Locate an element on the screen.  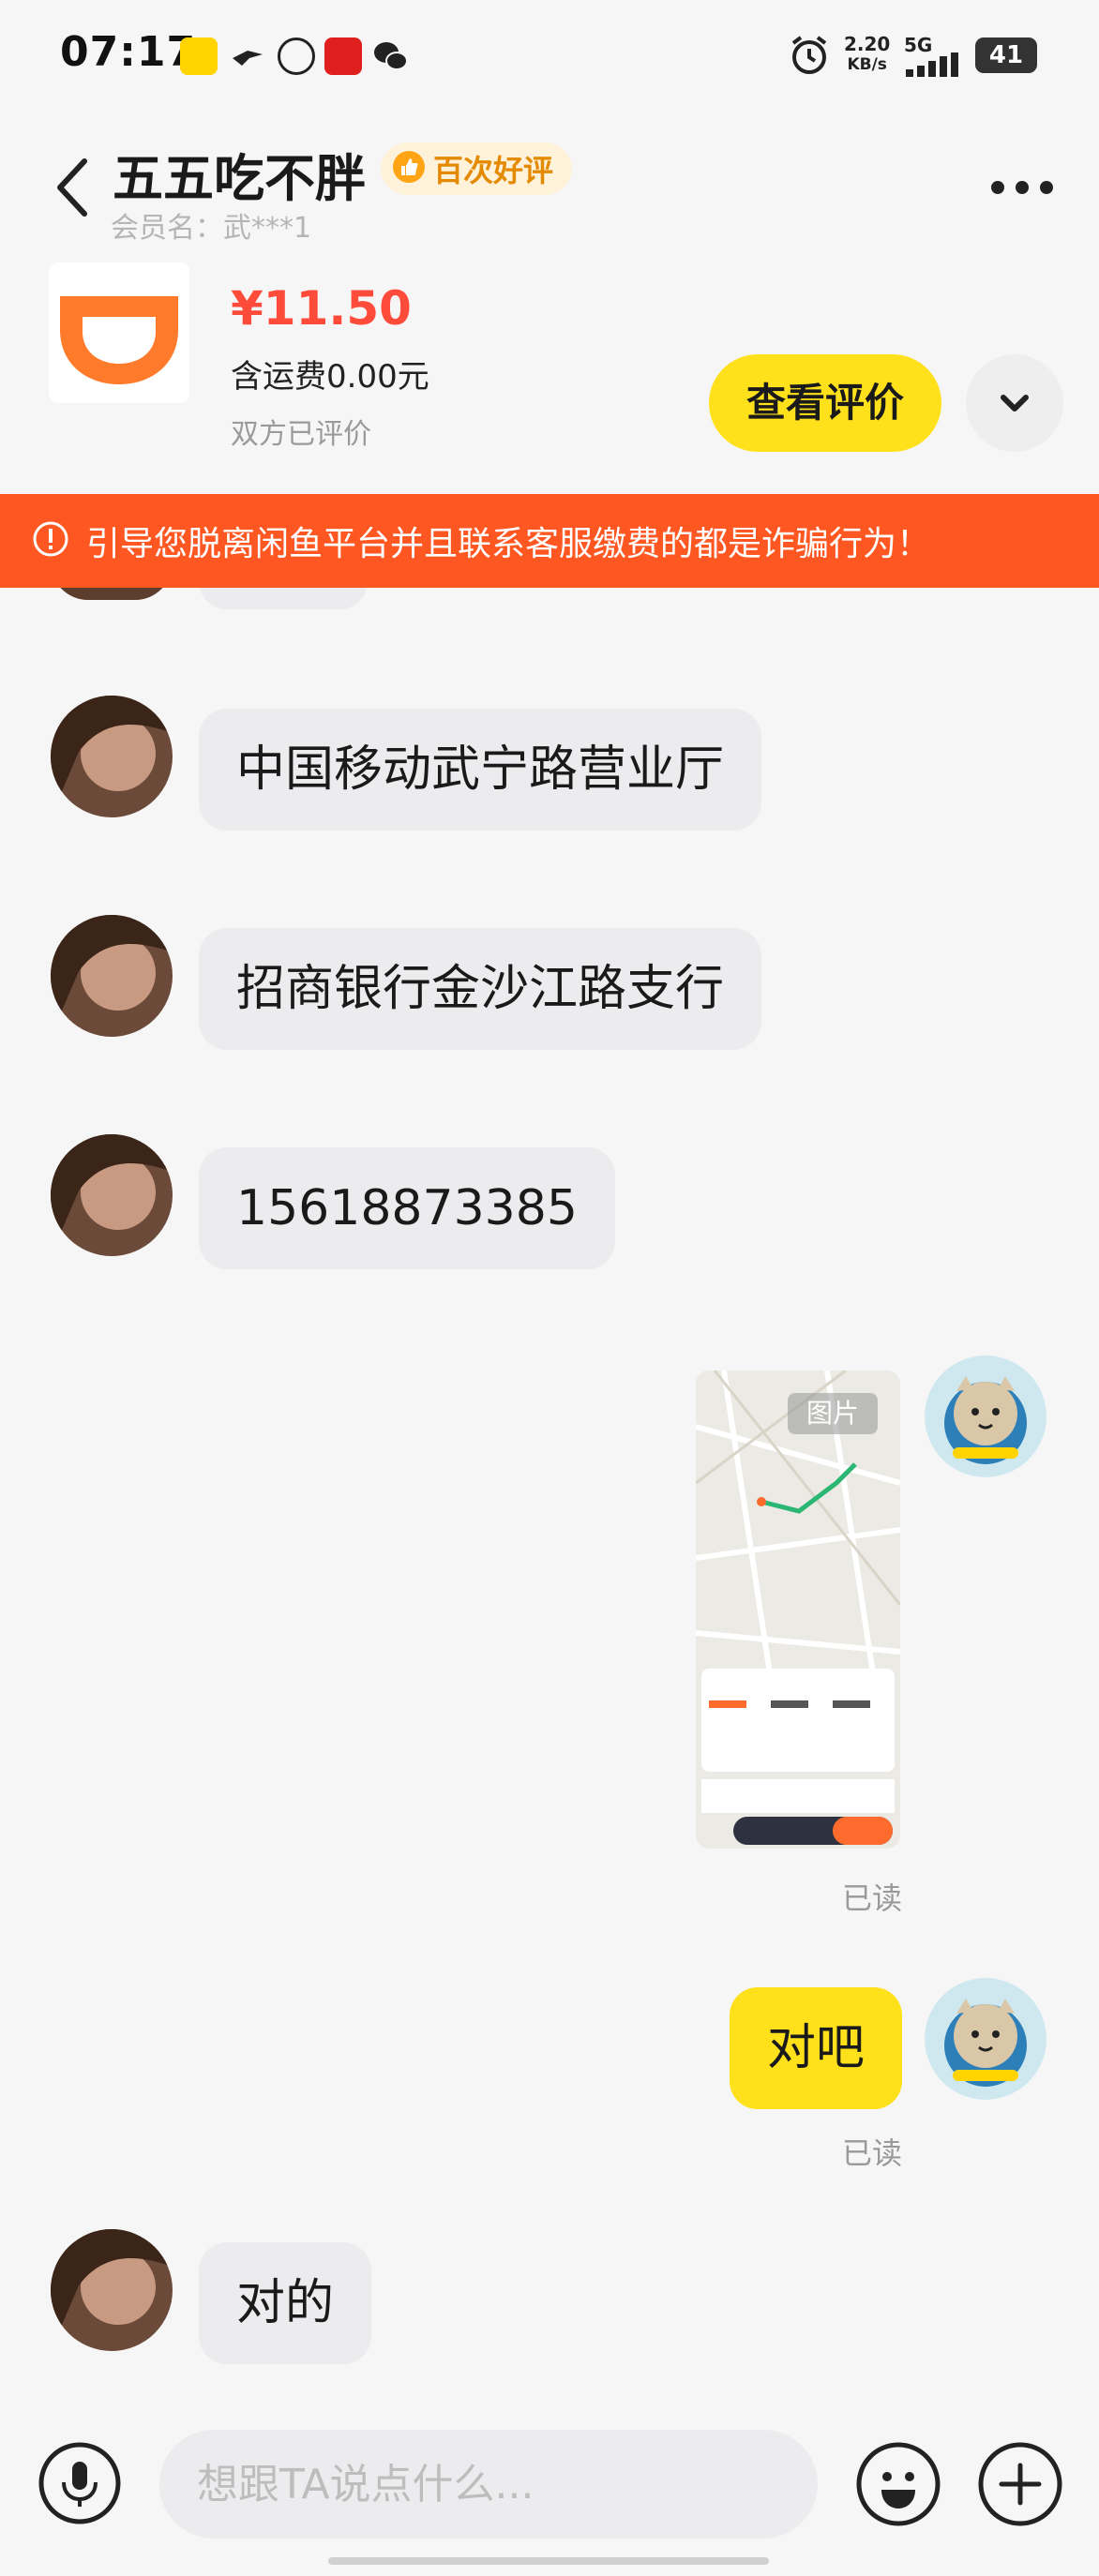
warning-icon is located at coordinates (50, 541).